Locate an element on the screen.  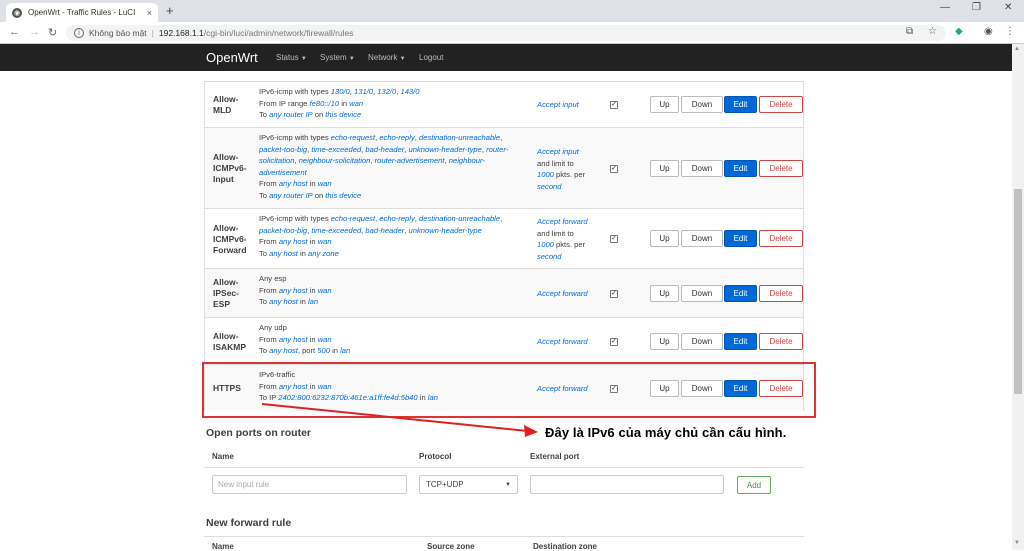
new-forward-title: New forward rule is located at coordinates (249, 523).